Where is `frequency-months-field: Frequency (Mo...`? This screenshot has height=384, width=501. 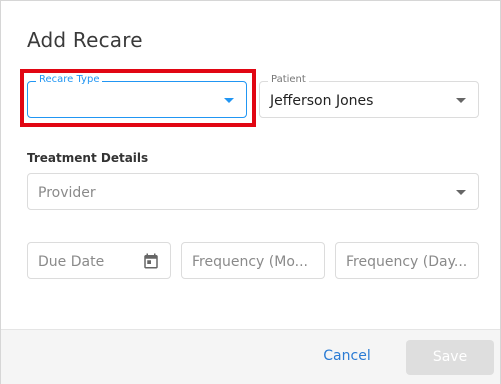
frequency-months-field: Frequency (Mo... is located at coordinates (253, 260).